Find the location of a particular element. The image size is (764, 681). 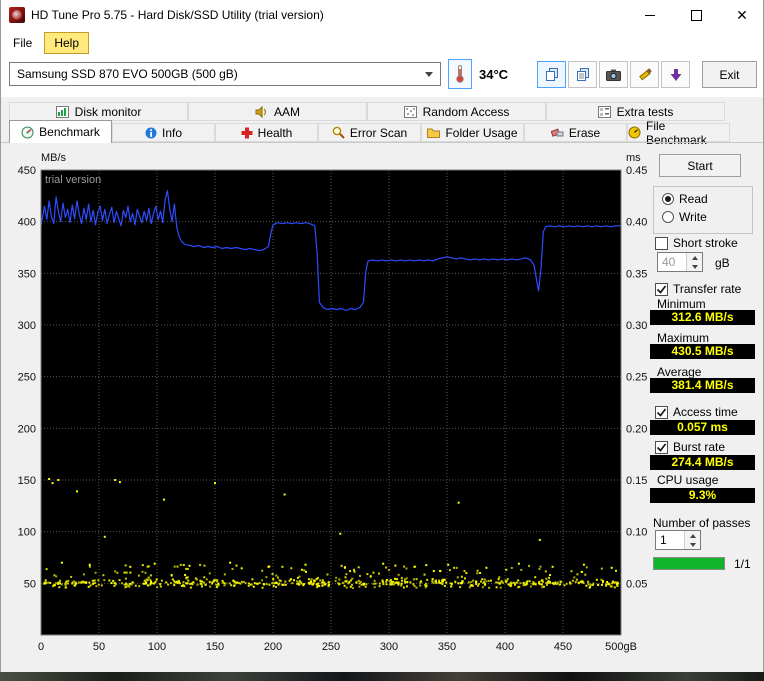

minimize-button is located at coordinates (650, 15).